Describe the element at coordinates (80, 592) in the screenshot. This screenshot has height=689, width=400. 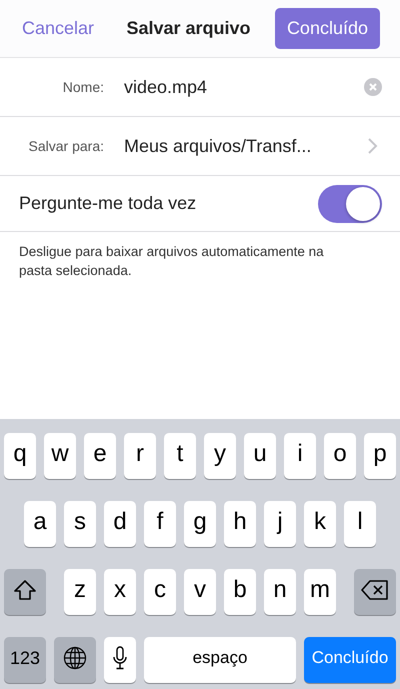
I see `keyboard-key: z` at that location.